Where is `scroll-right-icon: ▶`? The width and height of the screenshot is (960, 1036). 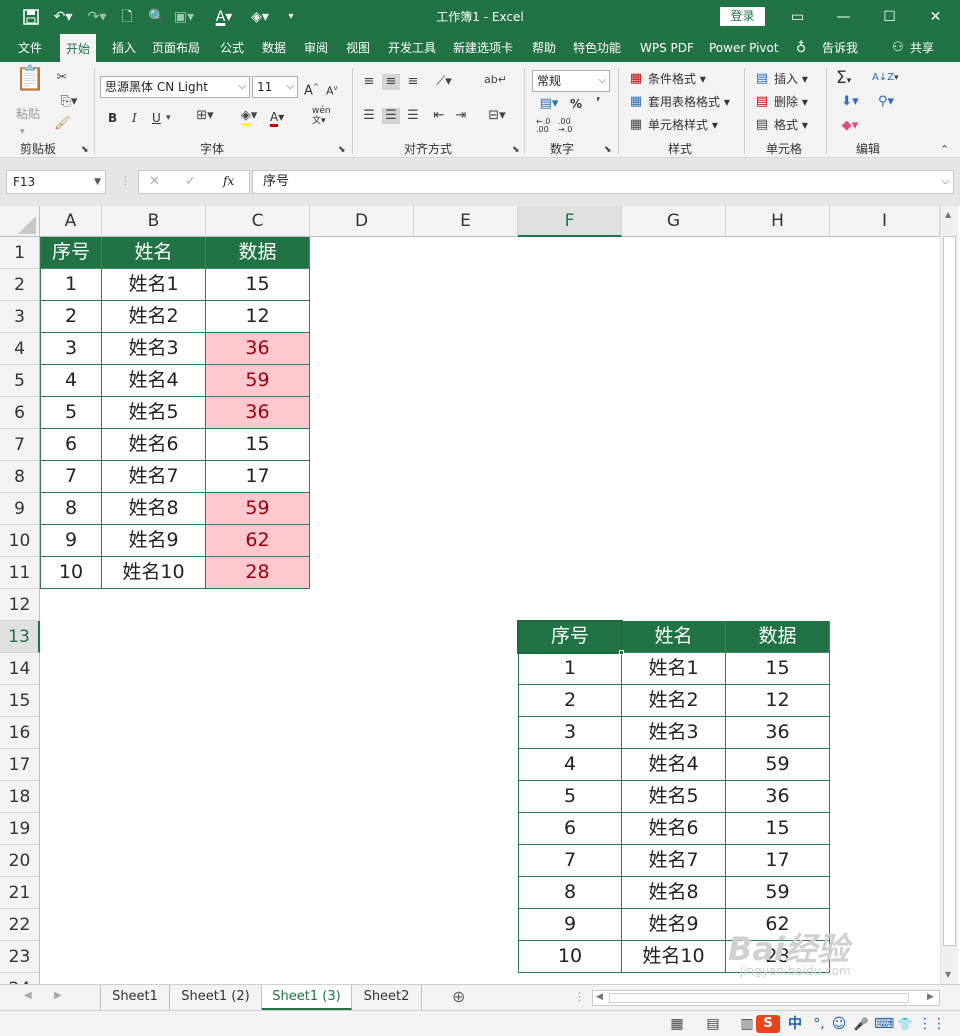 scroll-right-icon: ▶ is located at coordinates (930, 997).